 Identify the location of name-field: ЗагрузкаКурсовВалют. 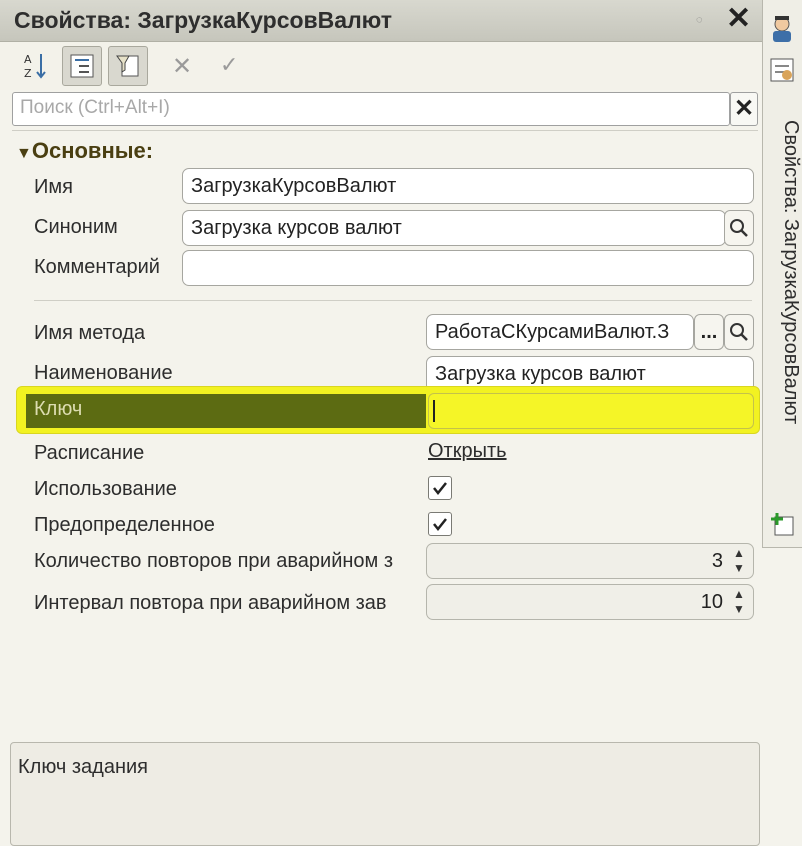
(468, 186).